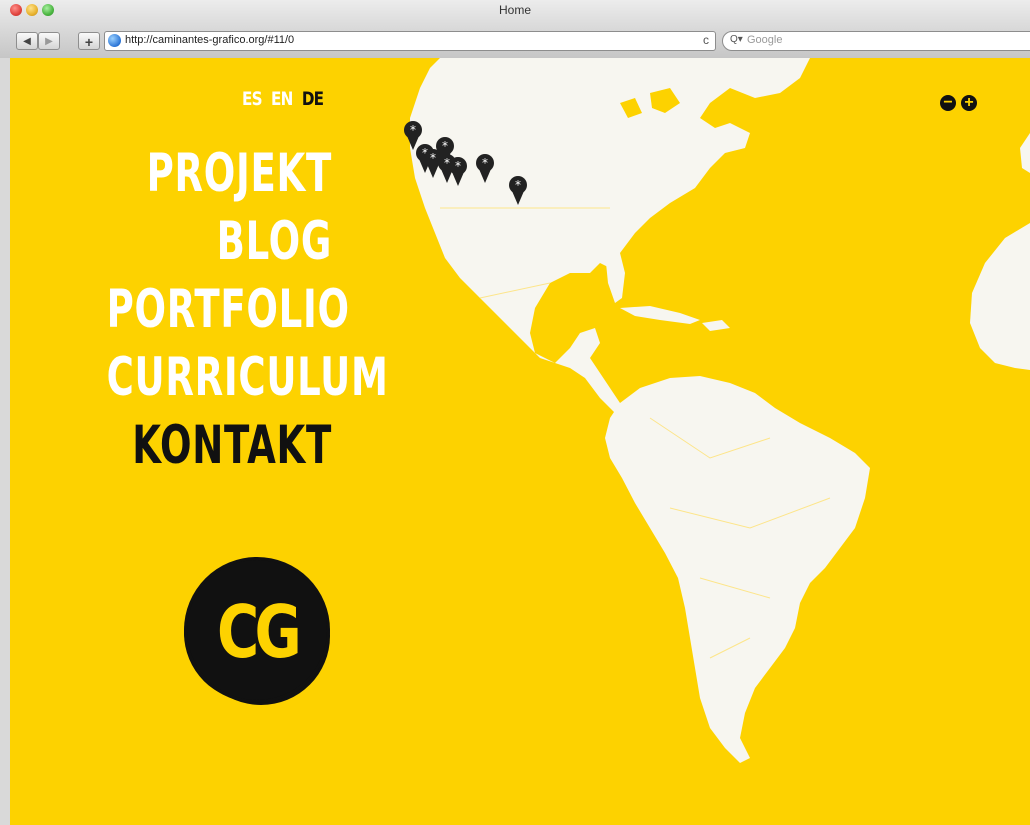 This screenshot has height=825, width=1030. I want to click on search-field: Q▾ Google, so click(876, 41).